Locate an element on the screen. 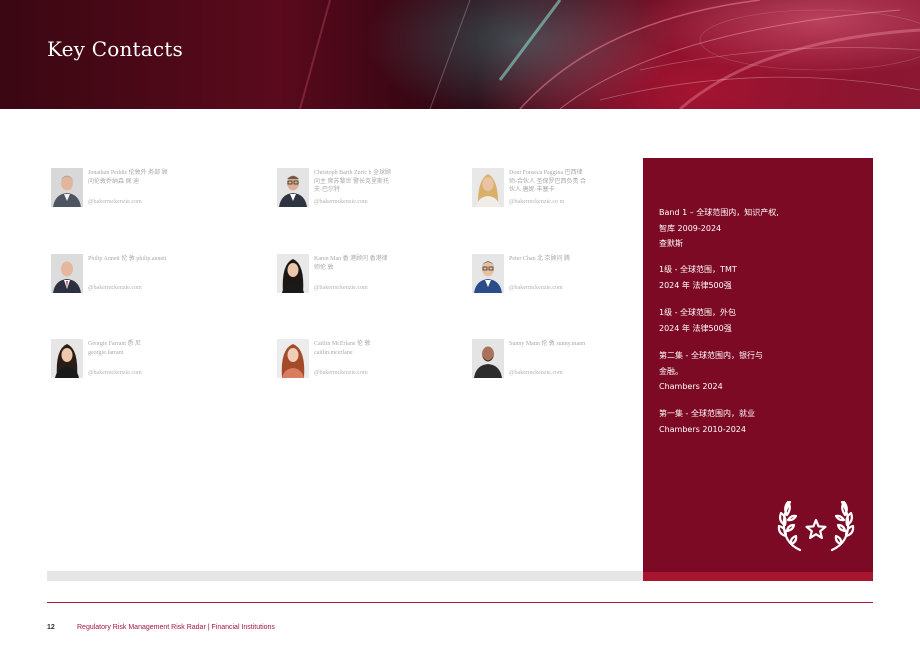  award-line: 第二集 - 全球范围内，银行与 is located at coordinates (711, 355).